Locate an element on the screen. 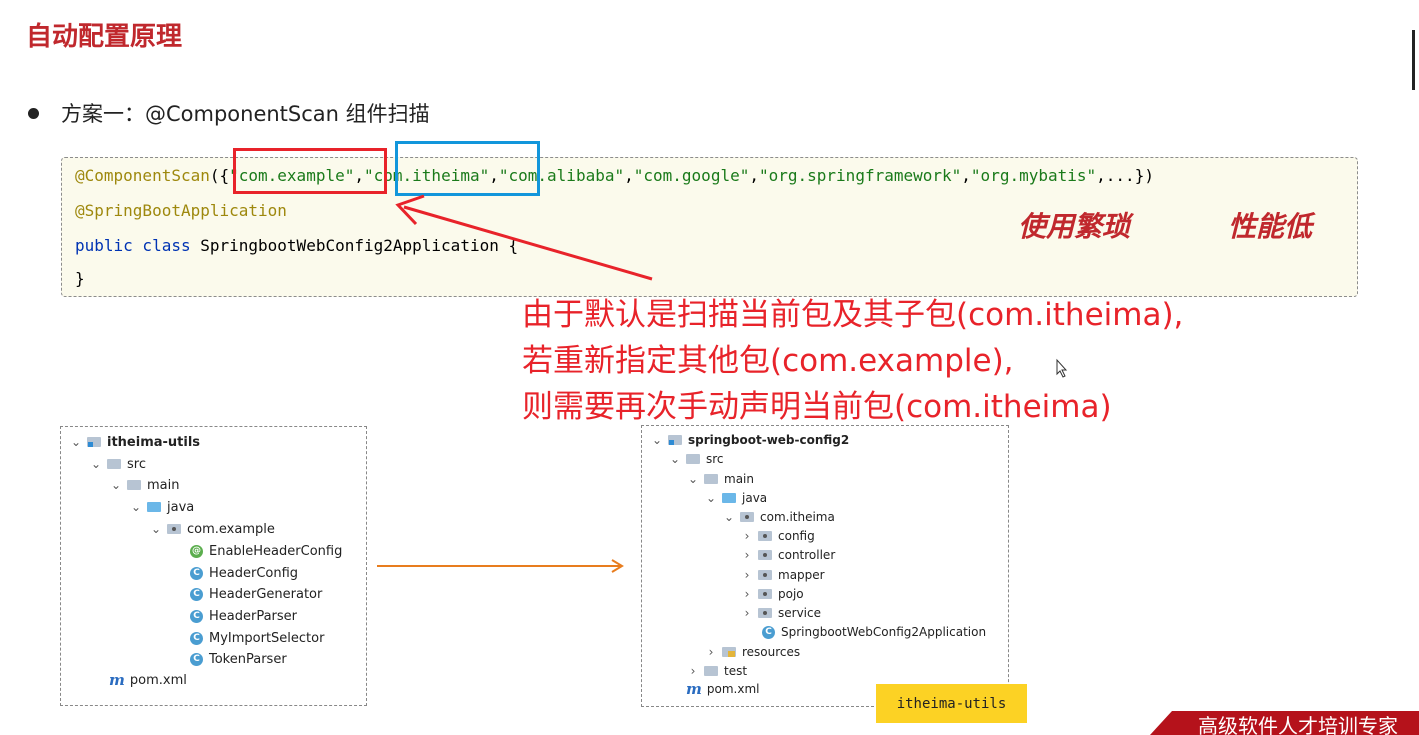 This screenshot has height=735, width=1419. annotation-class-icon: @ is located at coordinates (196, 551).